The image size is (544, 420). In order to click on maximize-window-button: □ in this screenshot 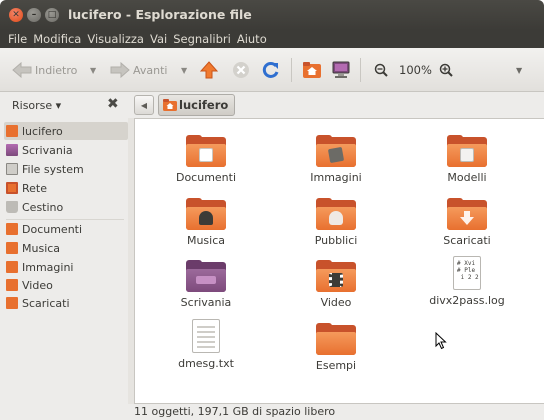, I will do `click(52, 15)`.